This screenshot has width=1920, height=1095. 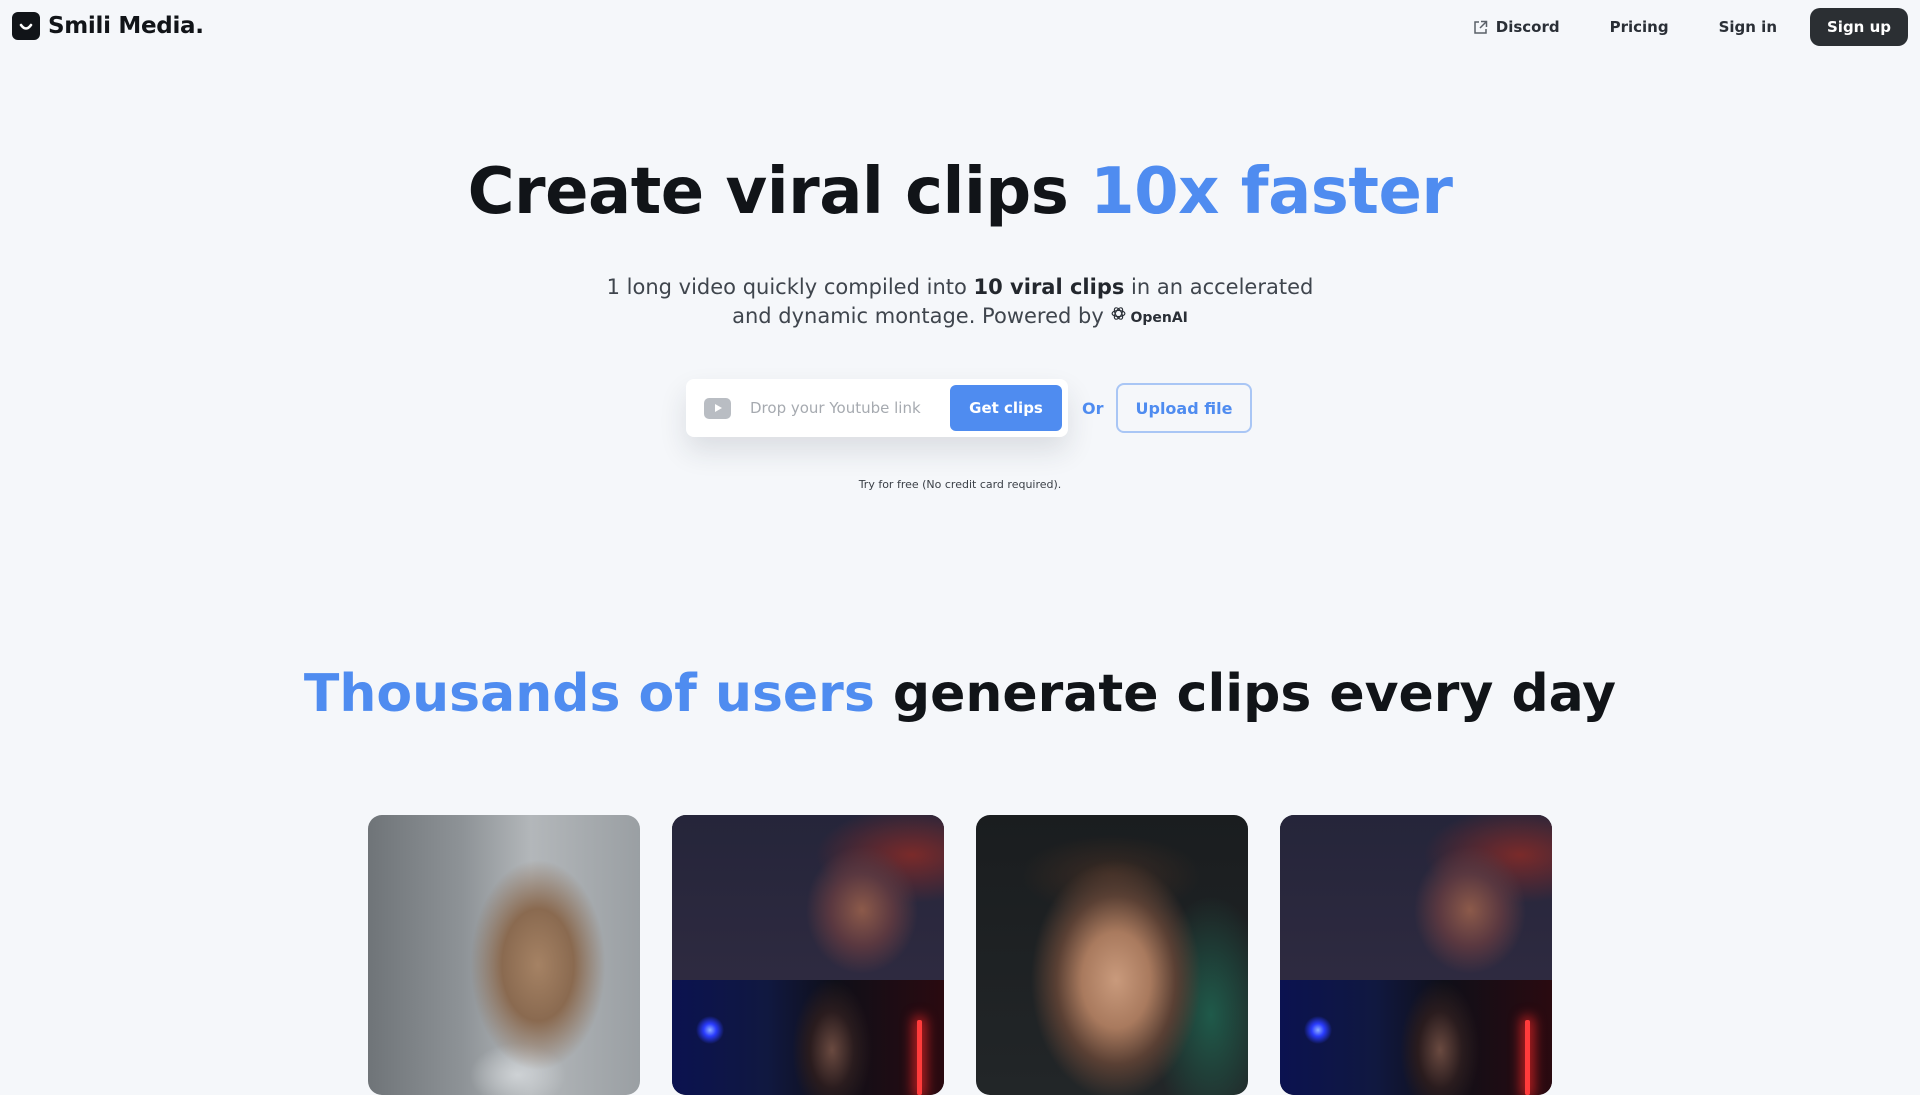 What do you see at coordinates (1159, 318) in the screenshot?
I see `openai-label: OpenAI` at bounding box center [1159, 318].